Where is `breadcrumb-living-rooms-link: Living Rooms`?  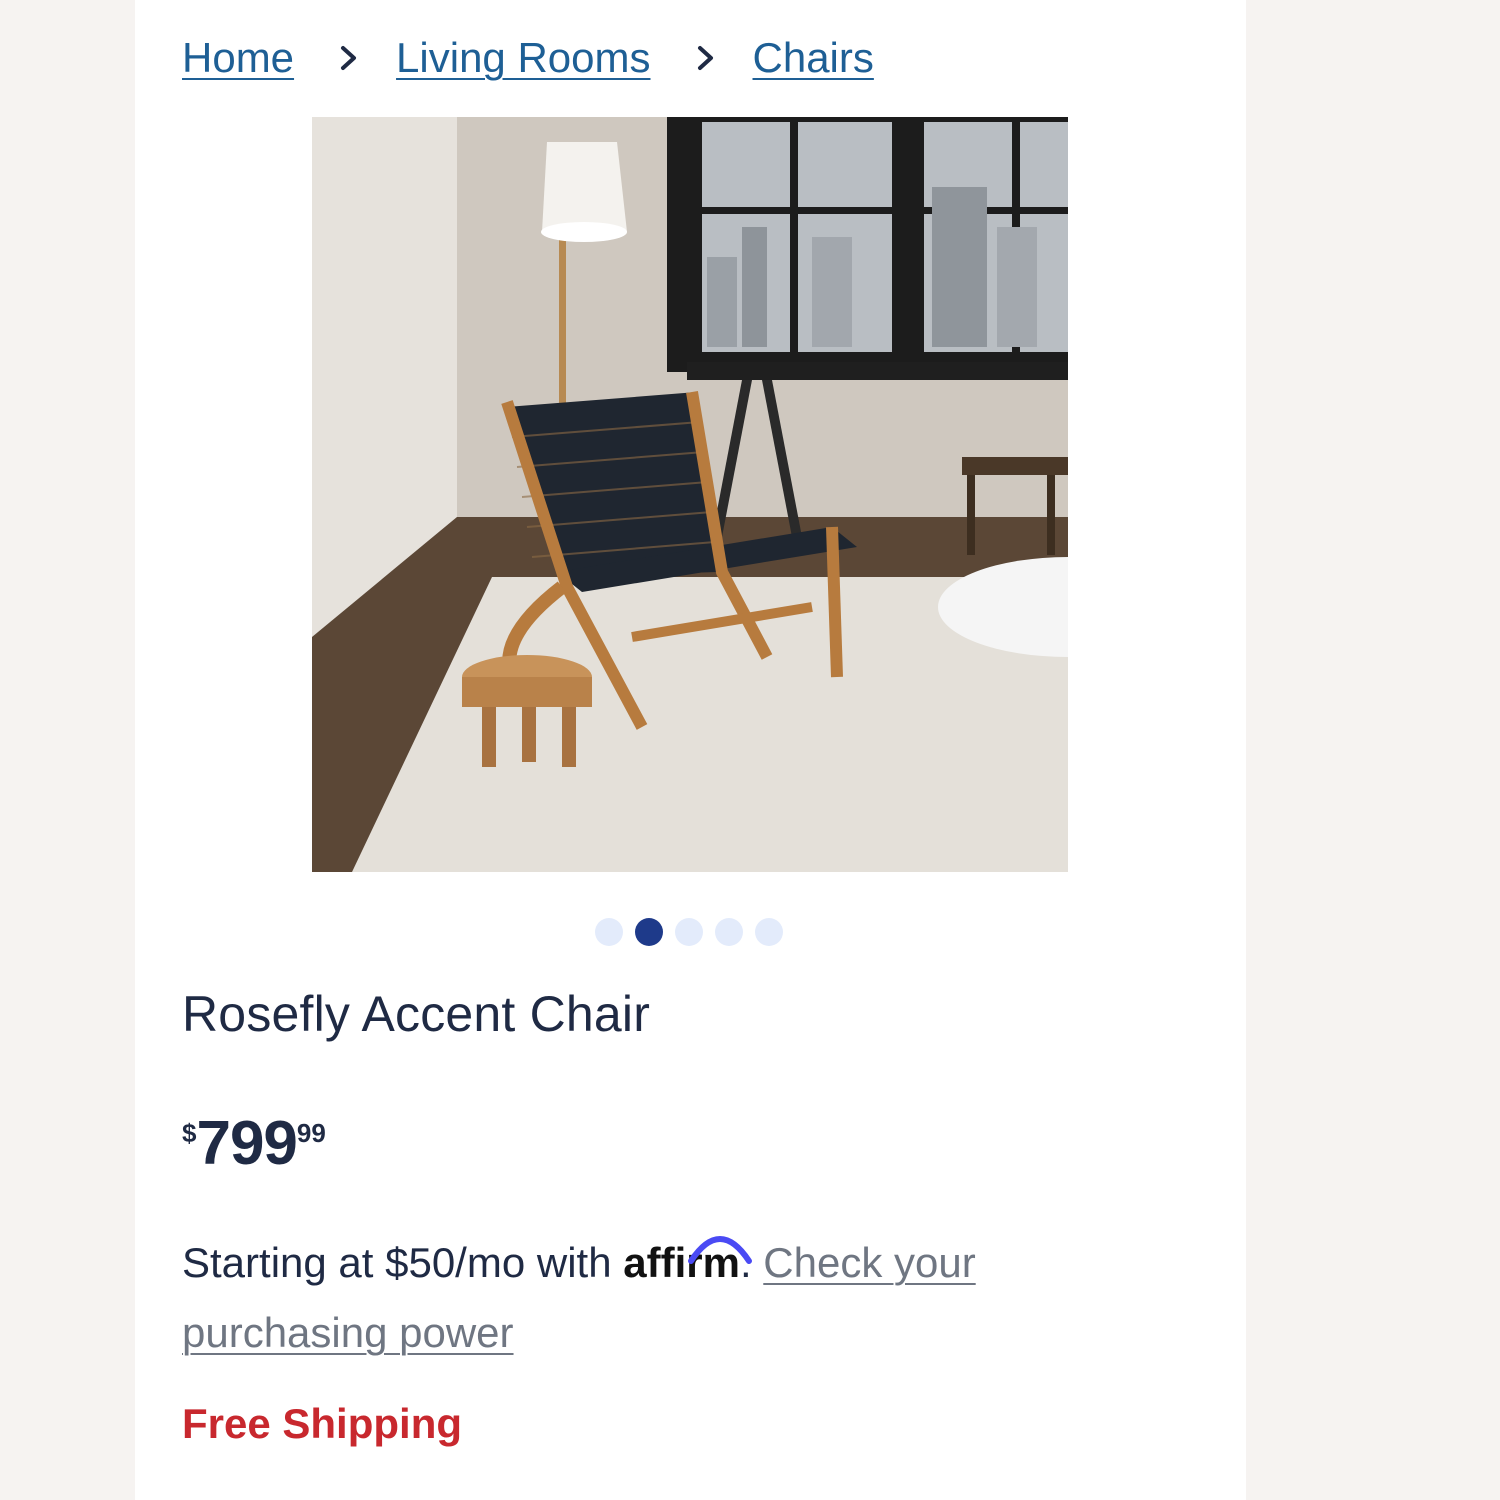 breadcrumb-living-rooms-link: Living Rooms is located at coordinates (523, 58).